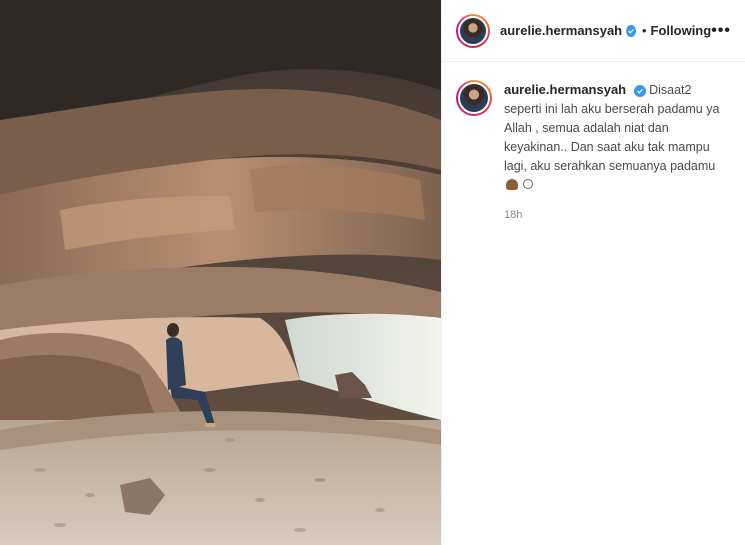  What do you see at coordinates (528, 184) in the screenshot?
I see `copyright-icon` at bounding box center [528, 184].